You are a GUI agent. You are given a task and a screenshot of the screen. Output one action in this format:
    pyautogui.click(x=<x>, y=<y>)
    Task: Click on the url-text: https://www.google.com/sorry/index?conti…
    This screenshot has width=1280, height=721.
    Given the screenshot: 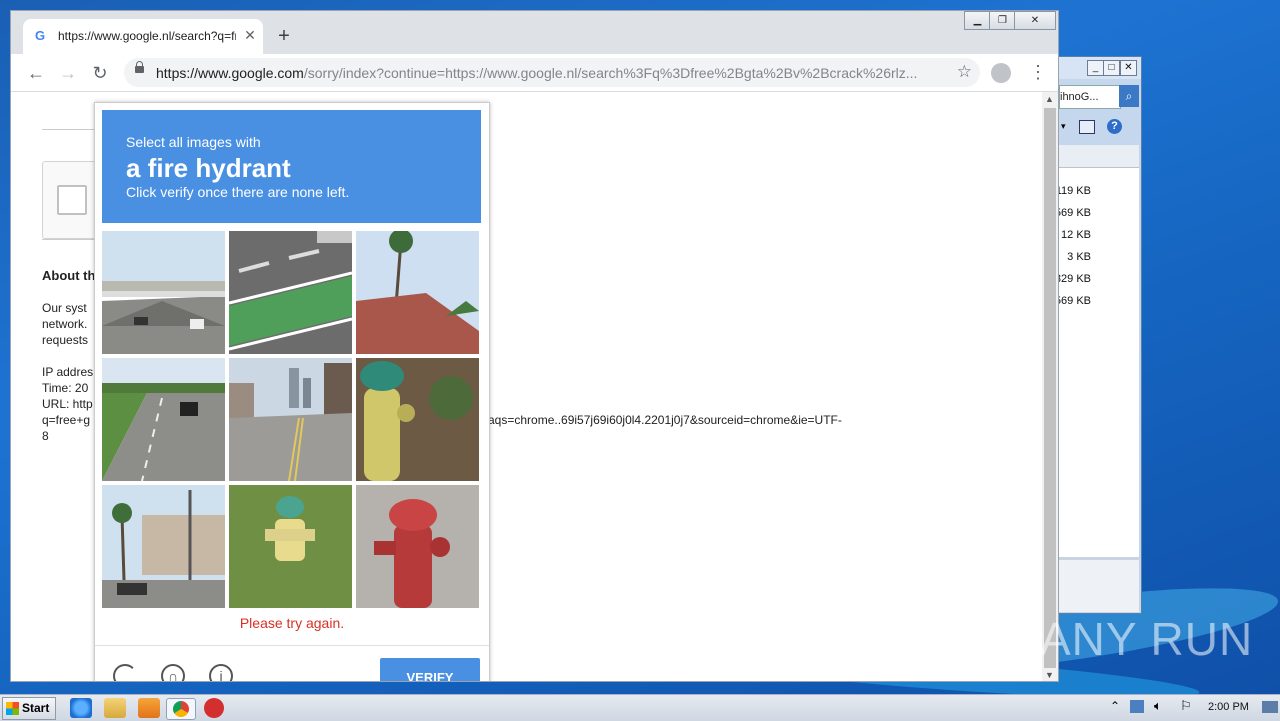 What is the action you would take?
    pyautogui.click(x=546, y=73)
    